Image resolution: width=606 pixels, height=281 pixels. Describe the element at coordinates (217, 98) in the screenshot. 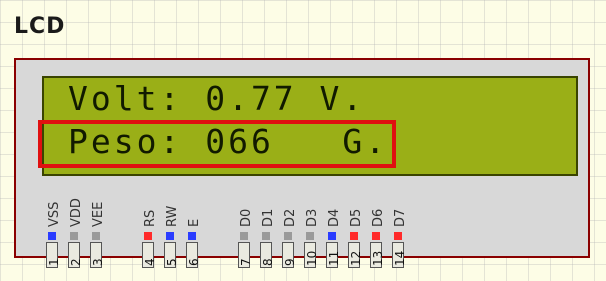

I see `lcd-line-1: Volt: 0.77 V.` at that location.